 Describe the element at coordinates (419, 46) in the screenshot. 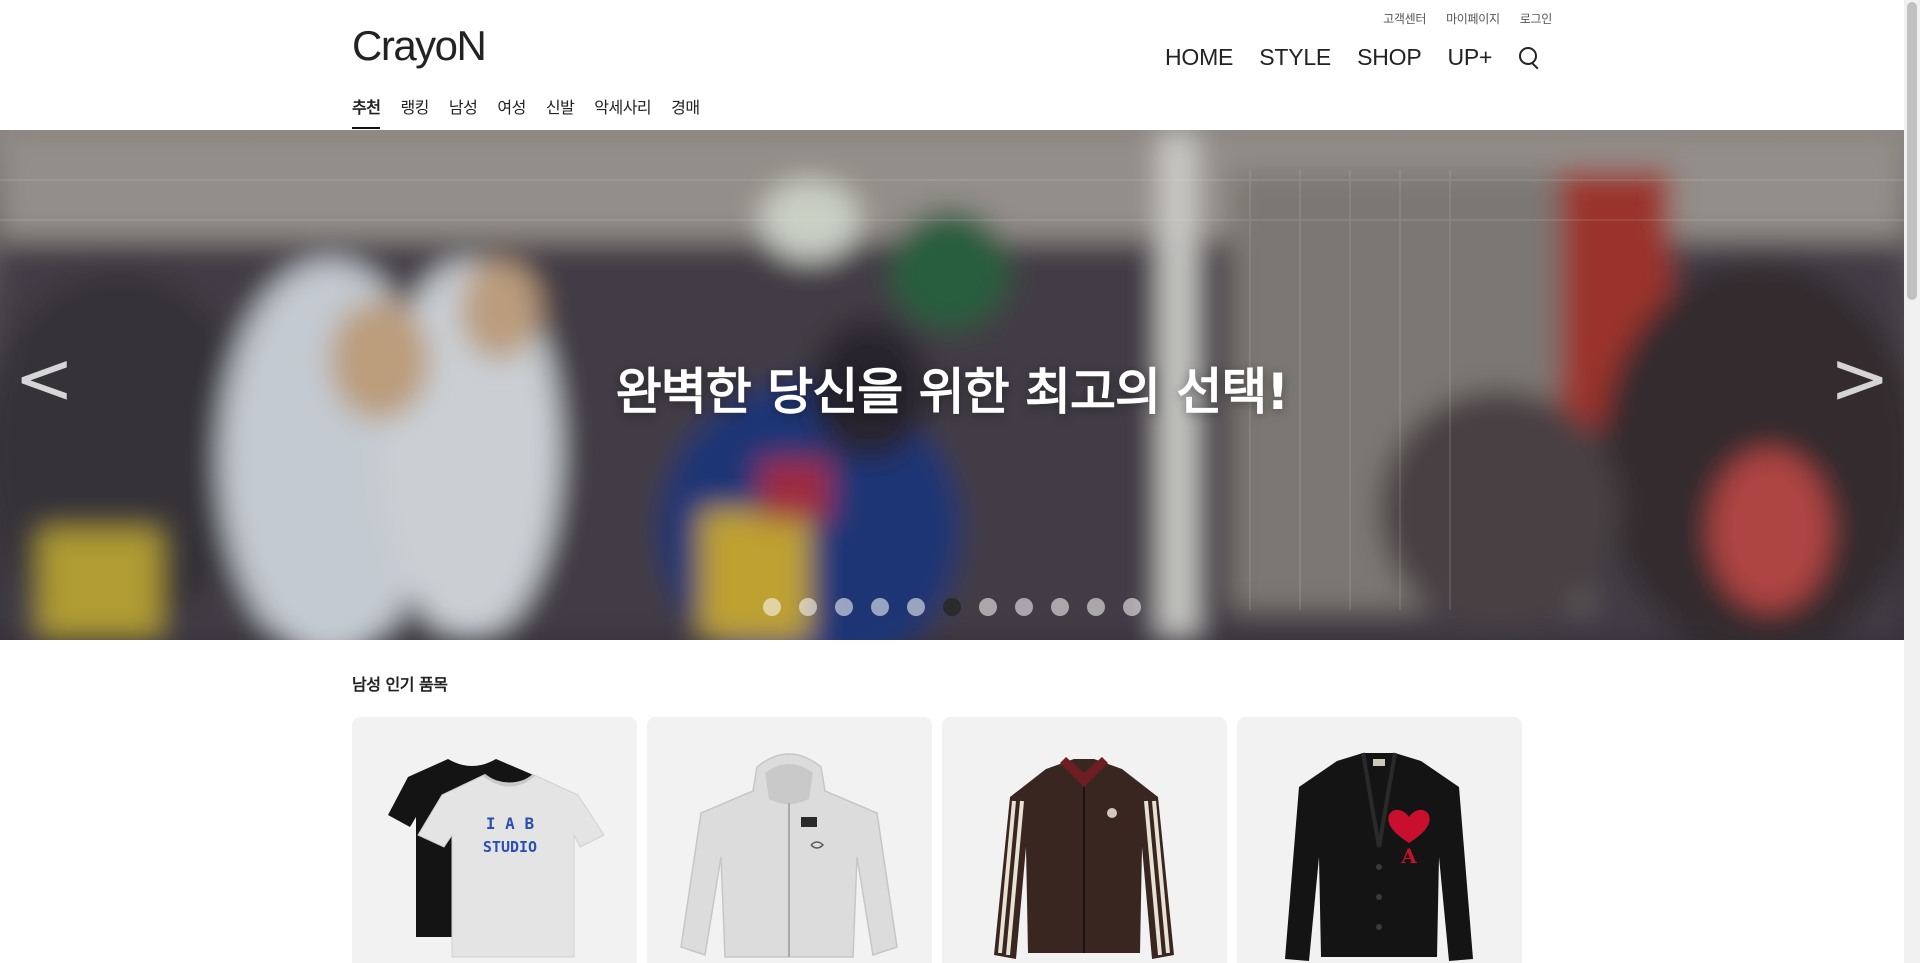

I see `logo: CrayoN` at that location.